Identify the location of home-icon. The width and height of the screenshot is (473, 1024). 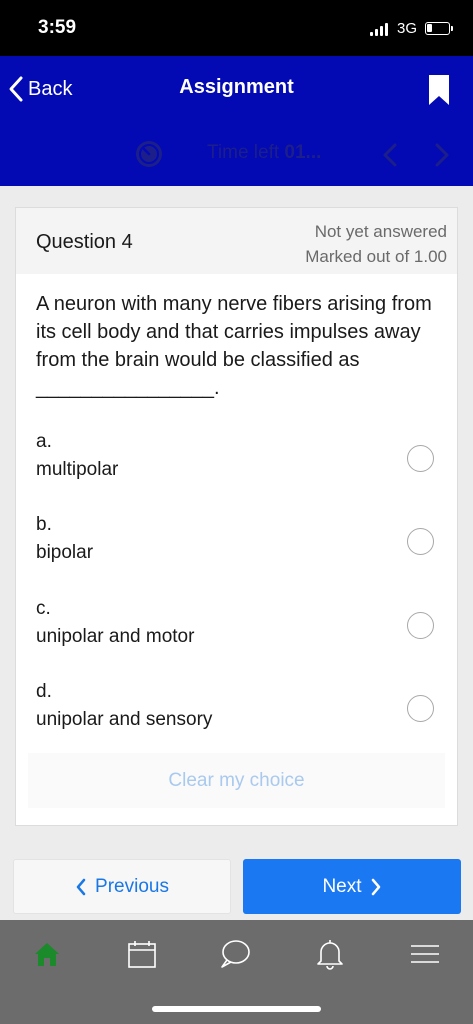
(47, 954).